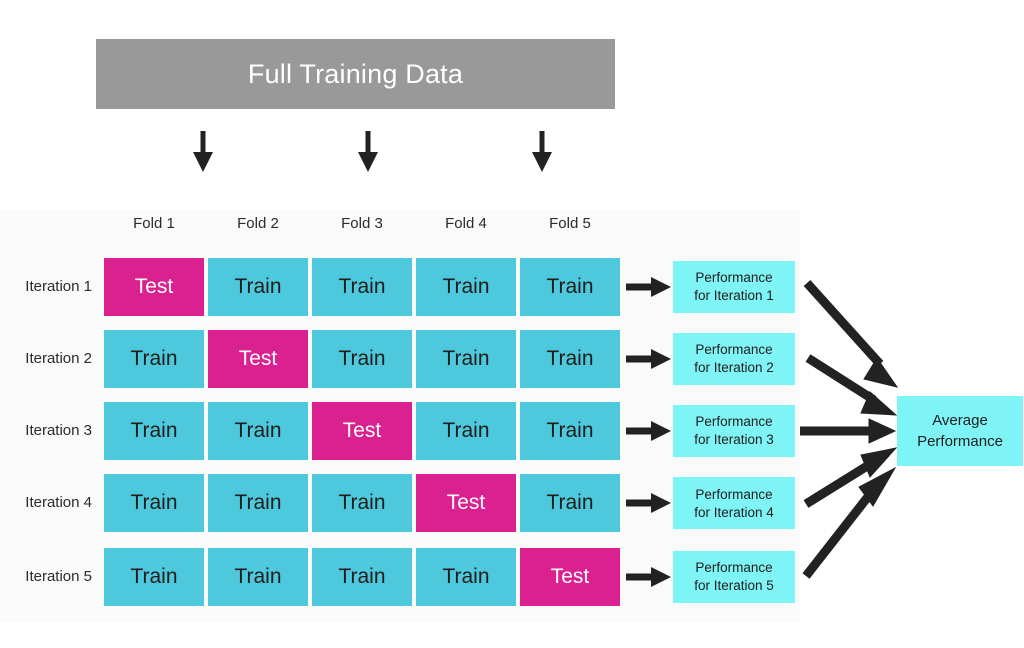 The image size is (1024, 648). Describe the element at coordinates (362, 431) in the screenshot. I see `cell-r3-f3: Test` at that location.